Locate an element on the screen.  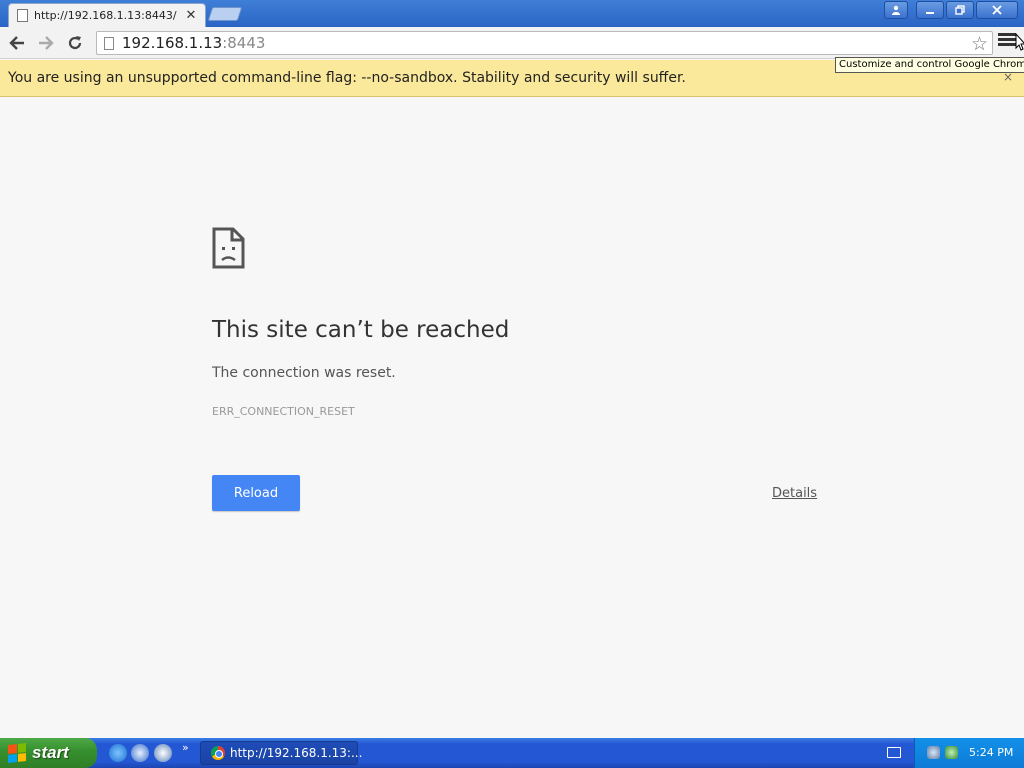
address-host: 192.168.1.13 is located at coordinates (172, 43).